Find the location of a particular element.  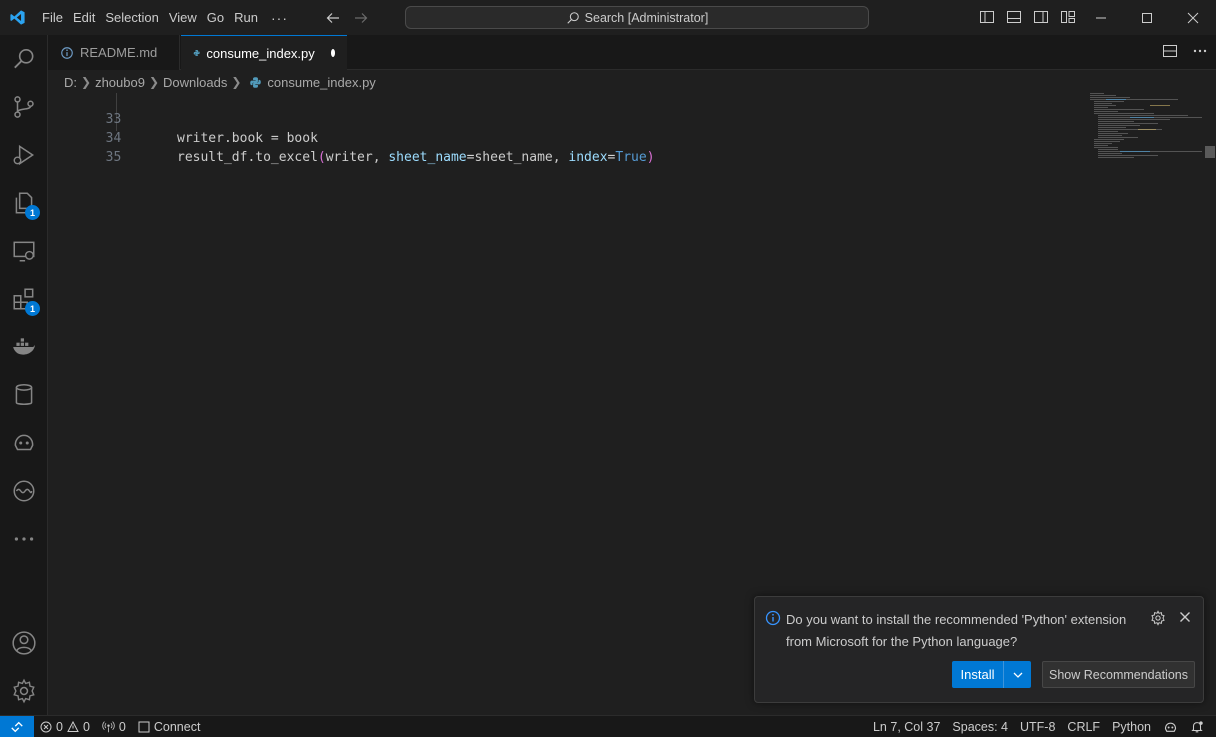

menu-more-button: ··· is located at coordinates (279, 18).